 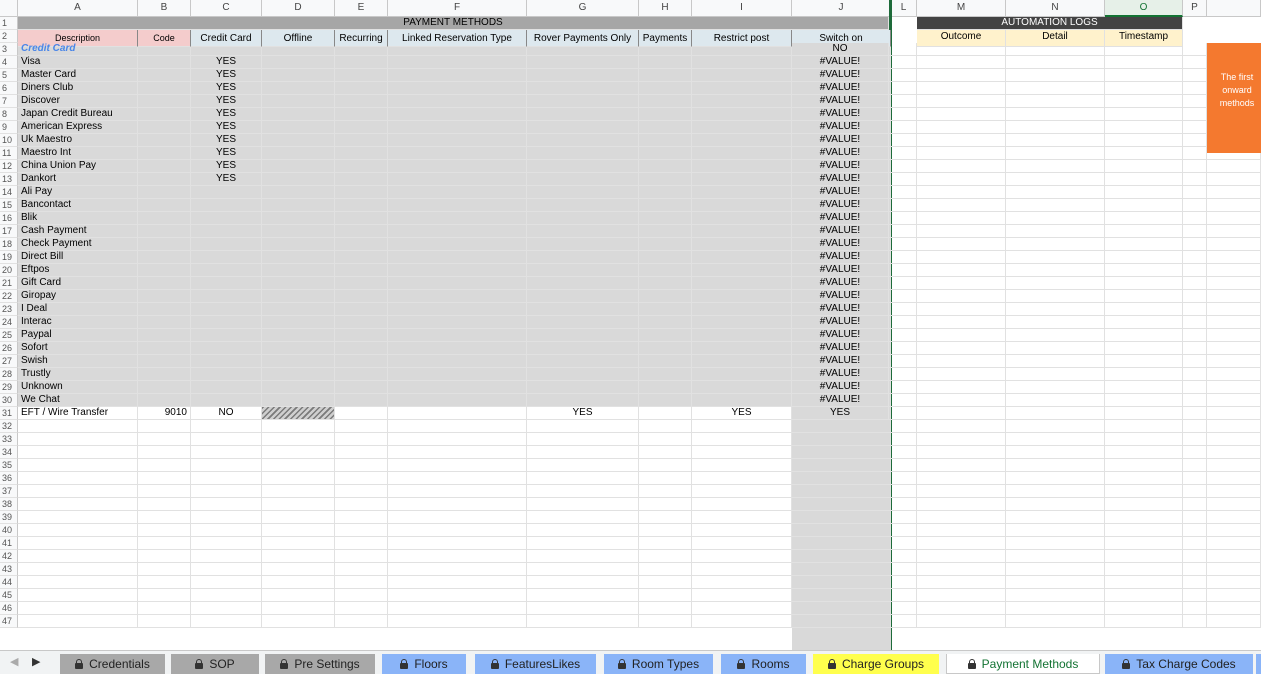 I want to click on offline-hatched-cell, so click(x=298, y=413).